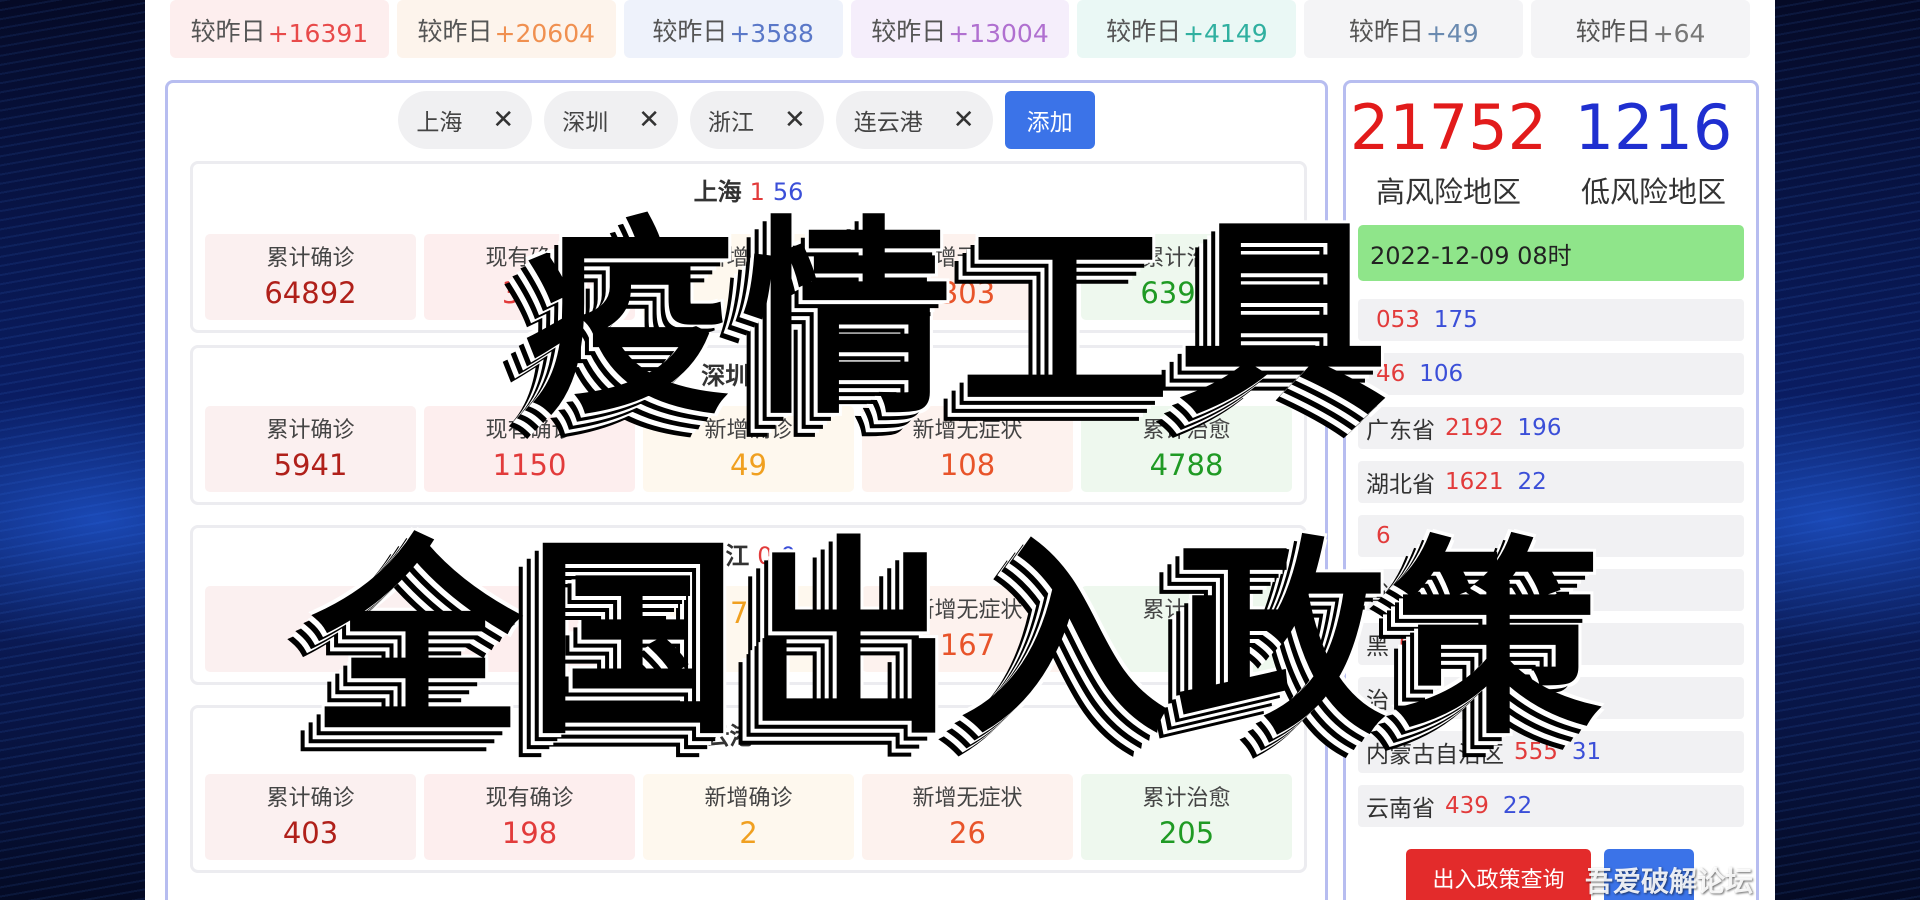  I want to click on city-stat-cell: 现有确诊 198, so click(529, 817).